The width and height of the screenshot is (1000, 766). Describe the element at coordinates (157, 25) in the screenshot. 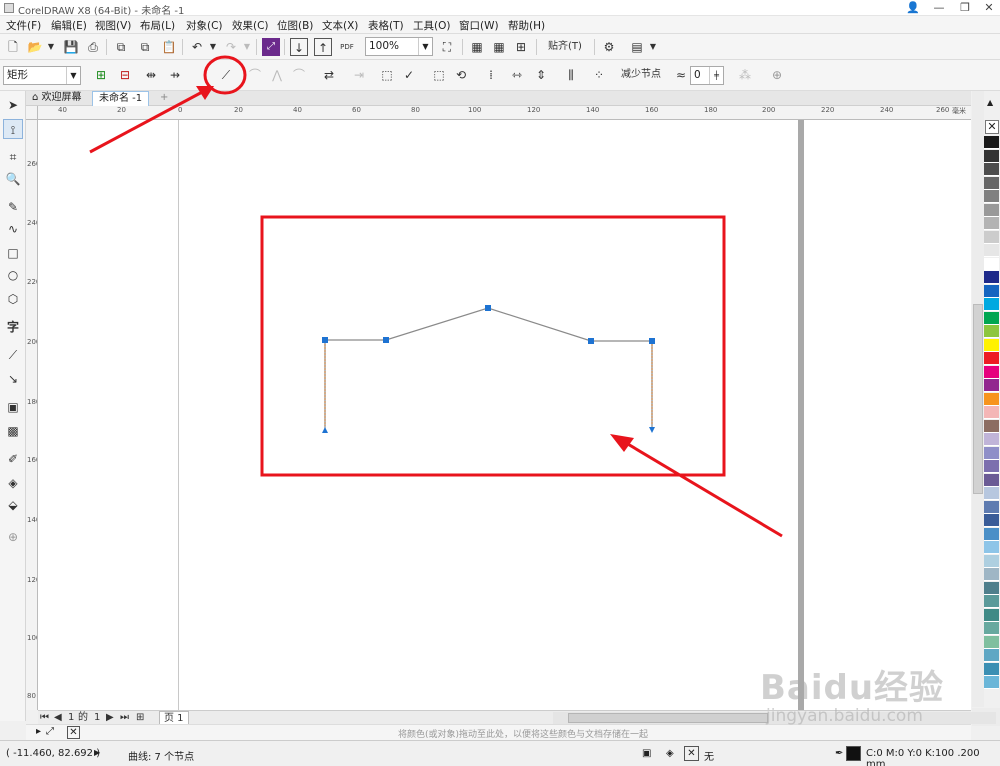

I see `menu-layout: 布局(L)` at that location.